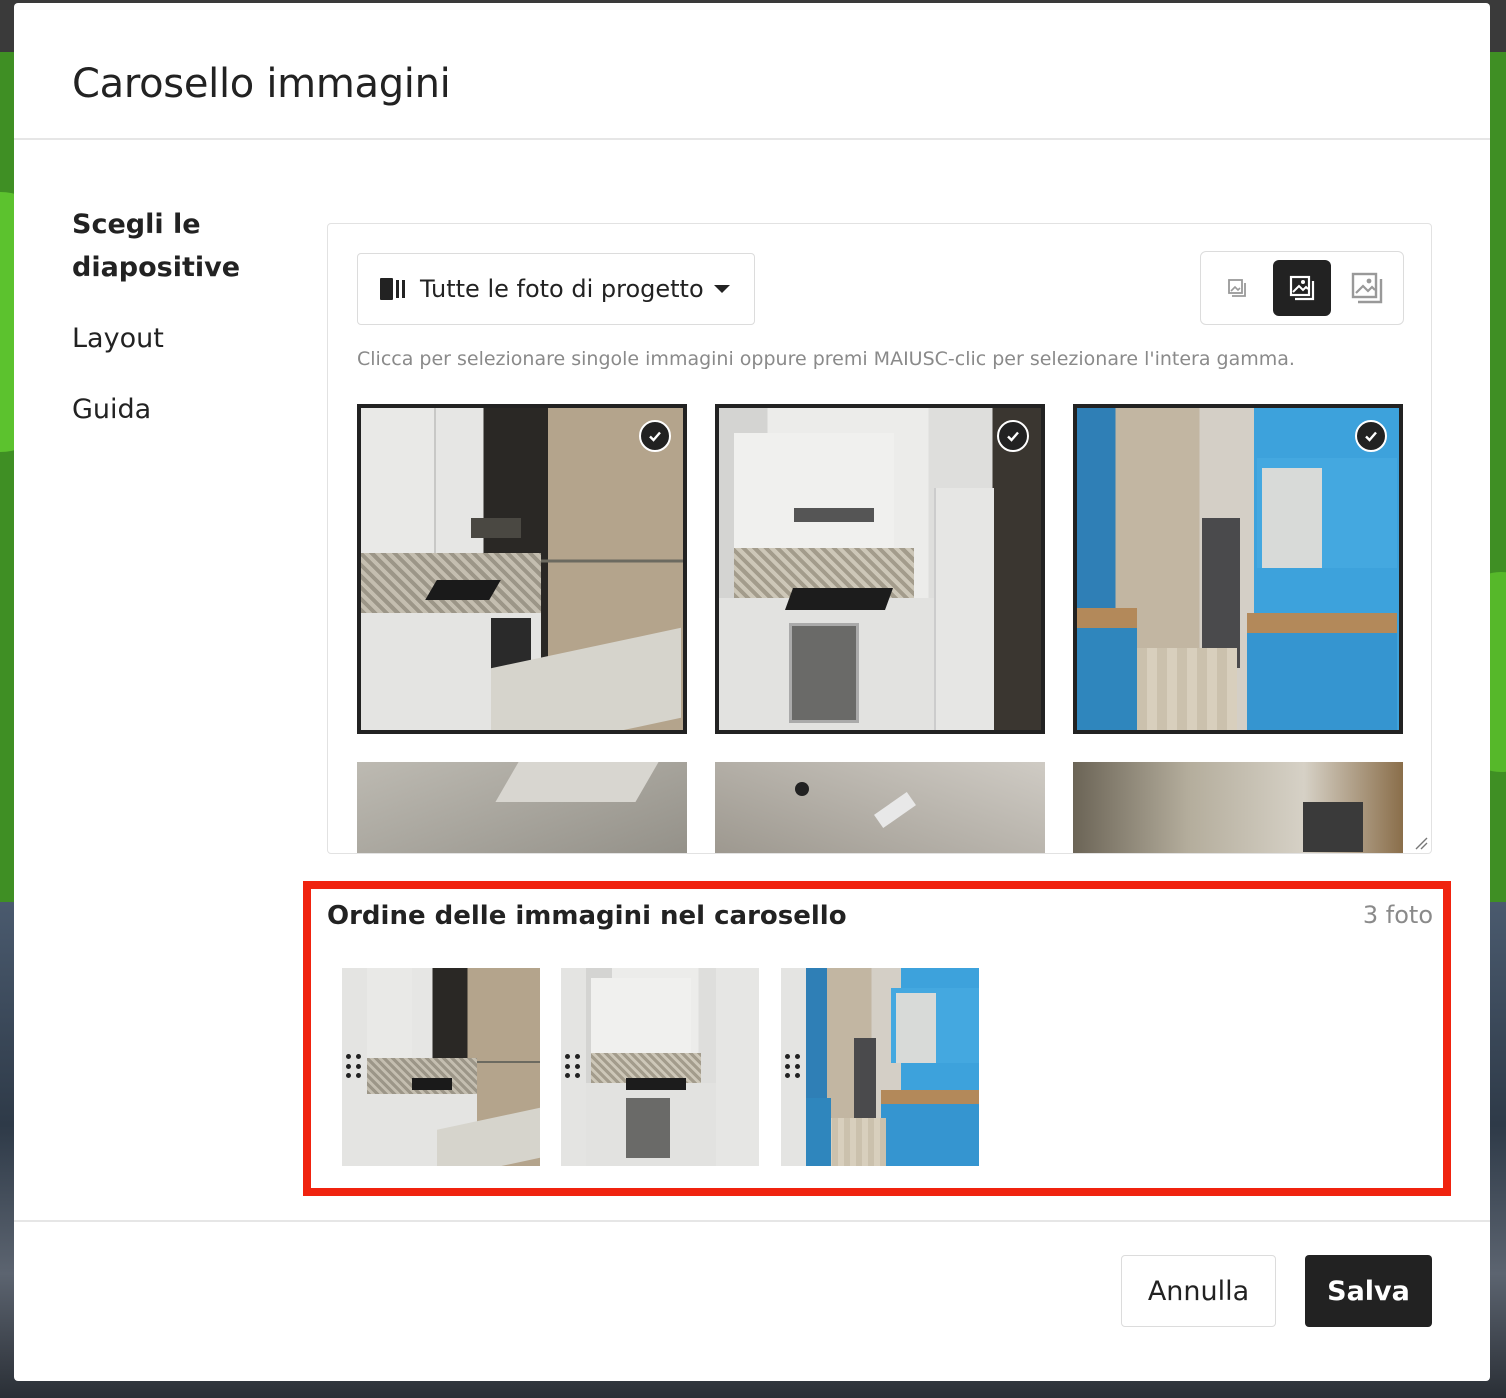  Describe the element at coordinates (562, 289) in the screenshot. I see `photo-source-label: Tutte le foto di progetto` at that location.